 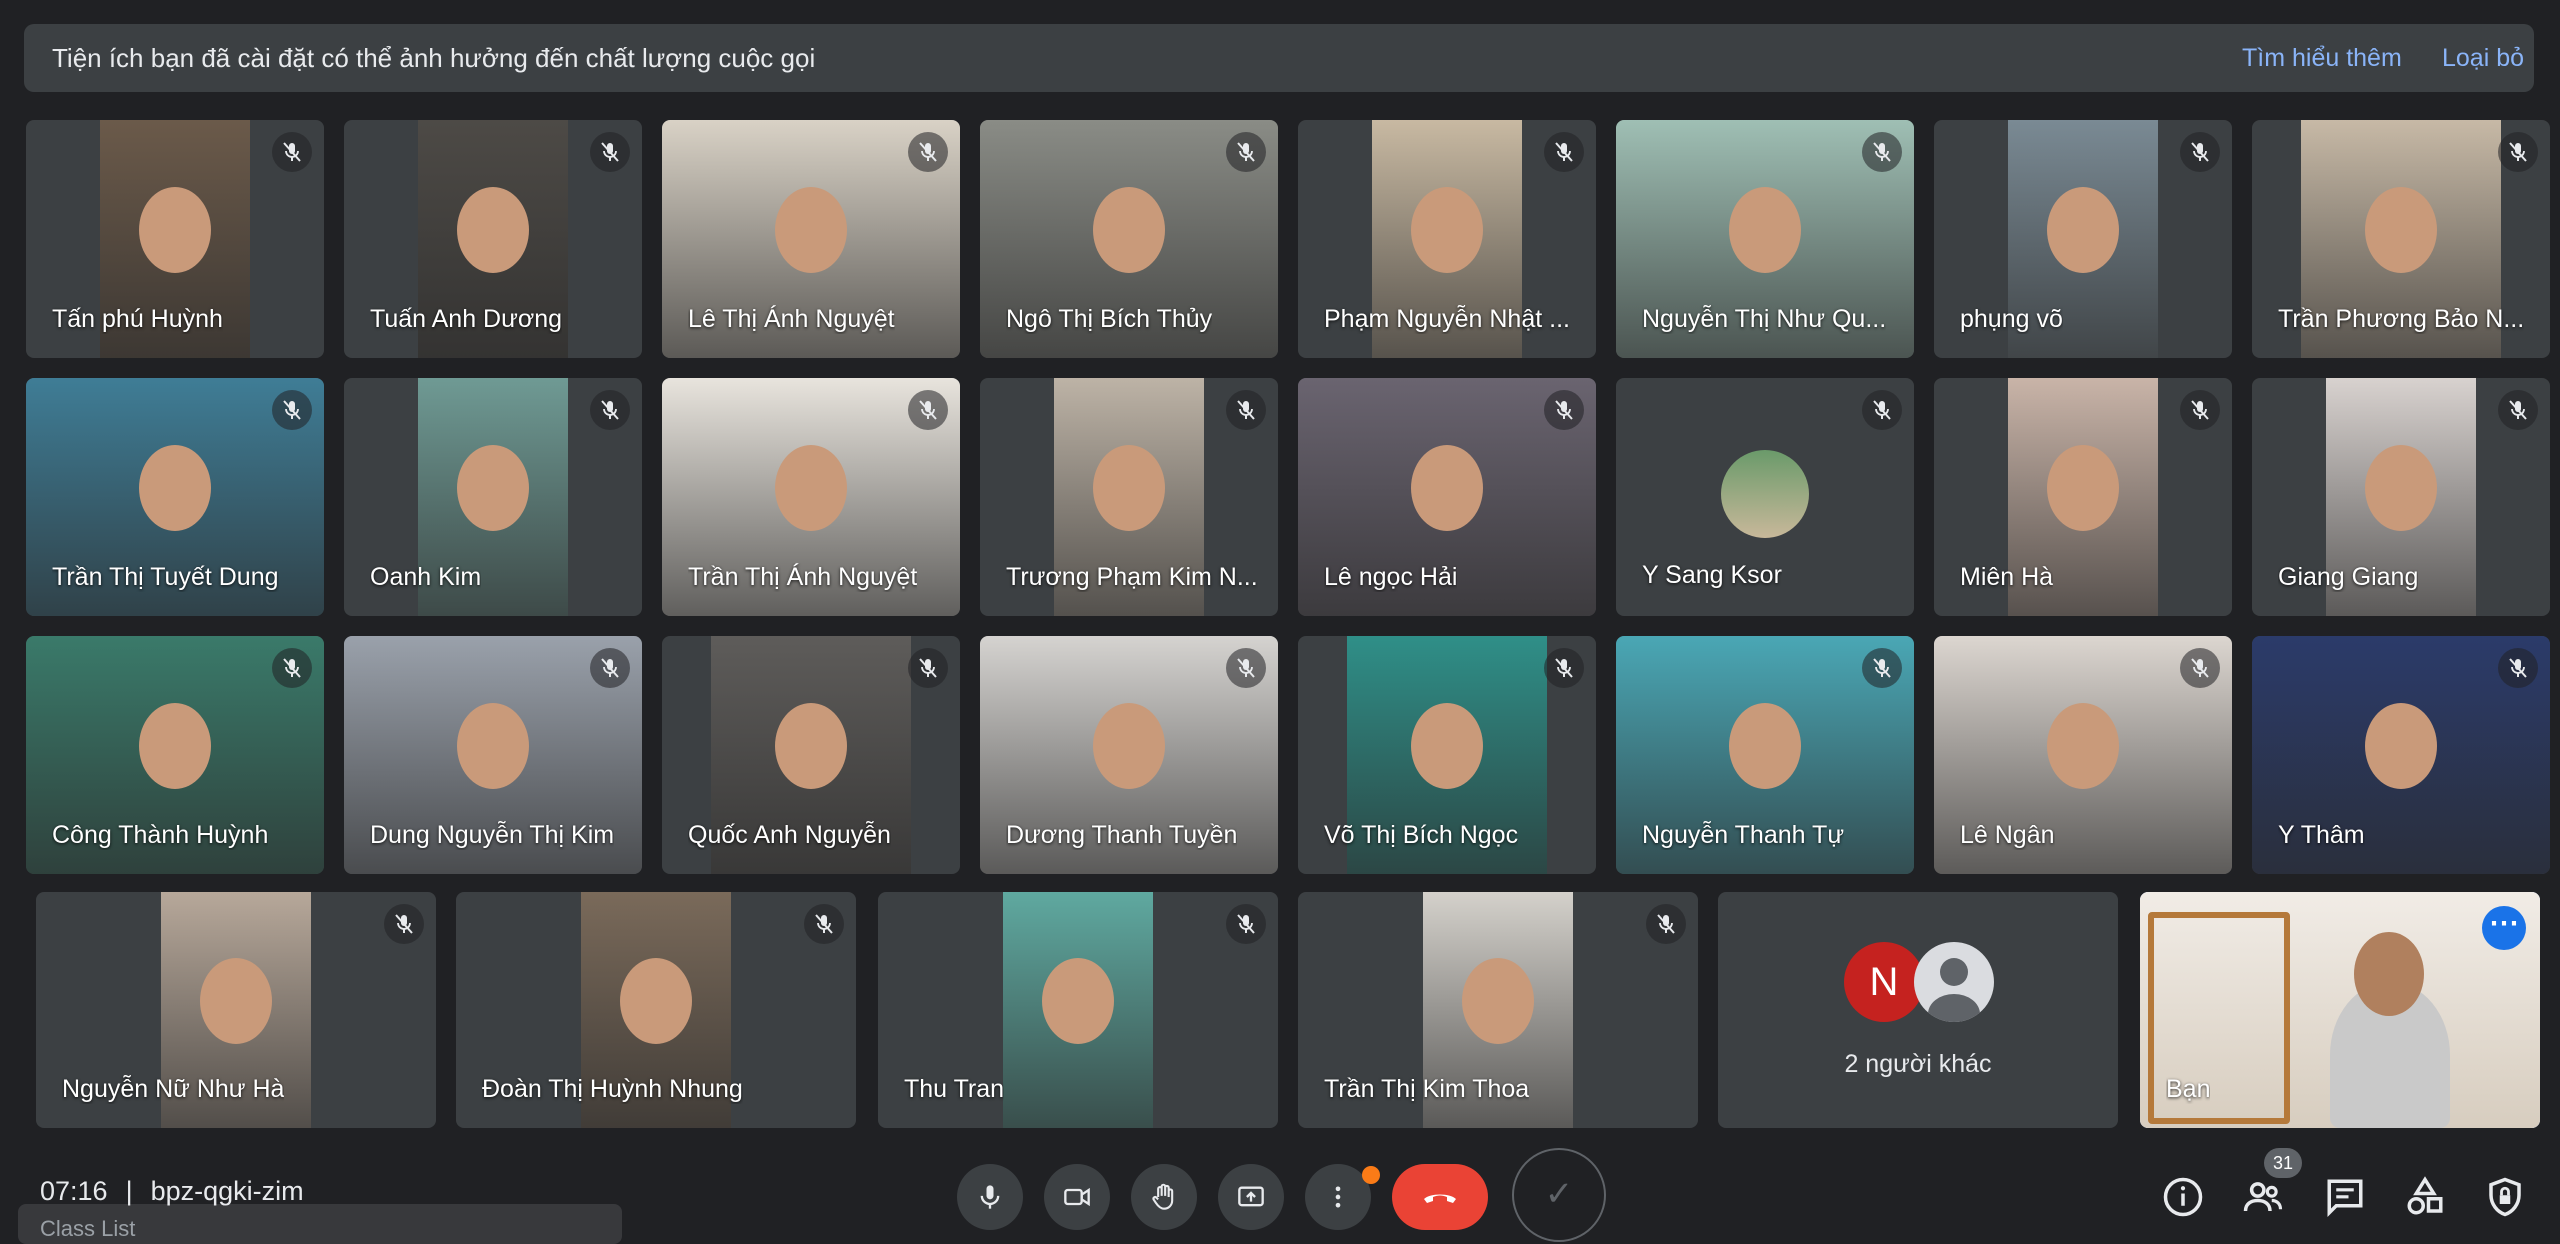 I want to click on participant-tile: Võ Thị Bích Ngọc, so click(x=1447, y=755).